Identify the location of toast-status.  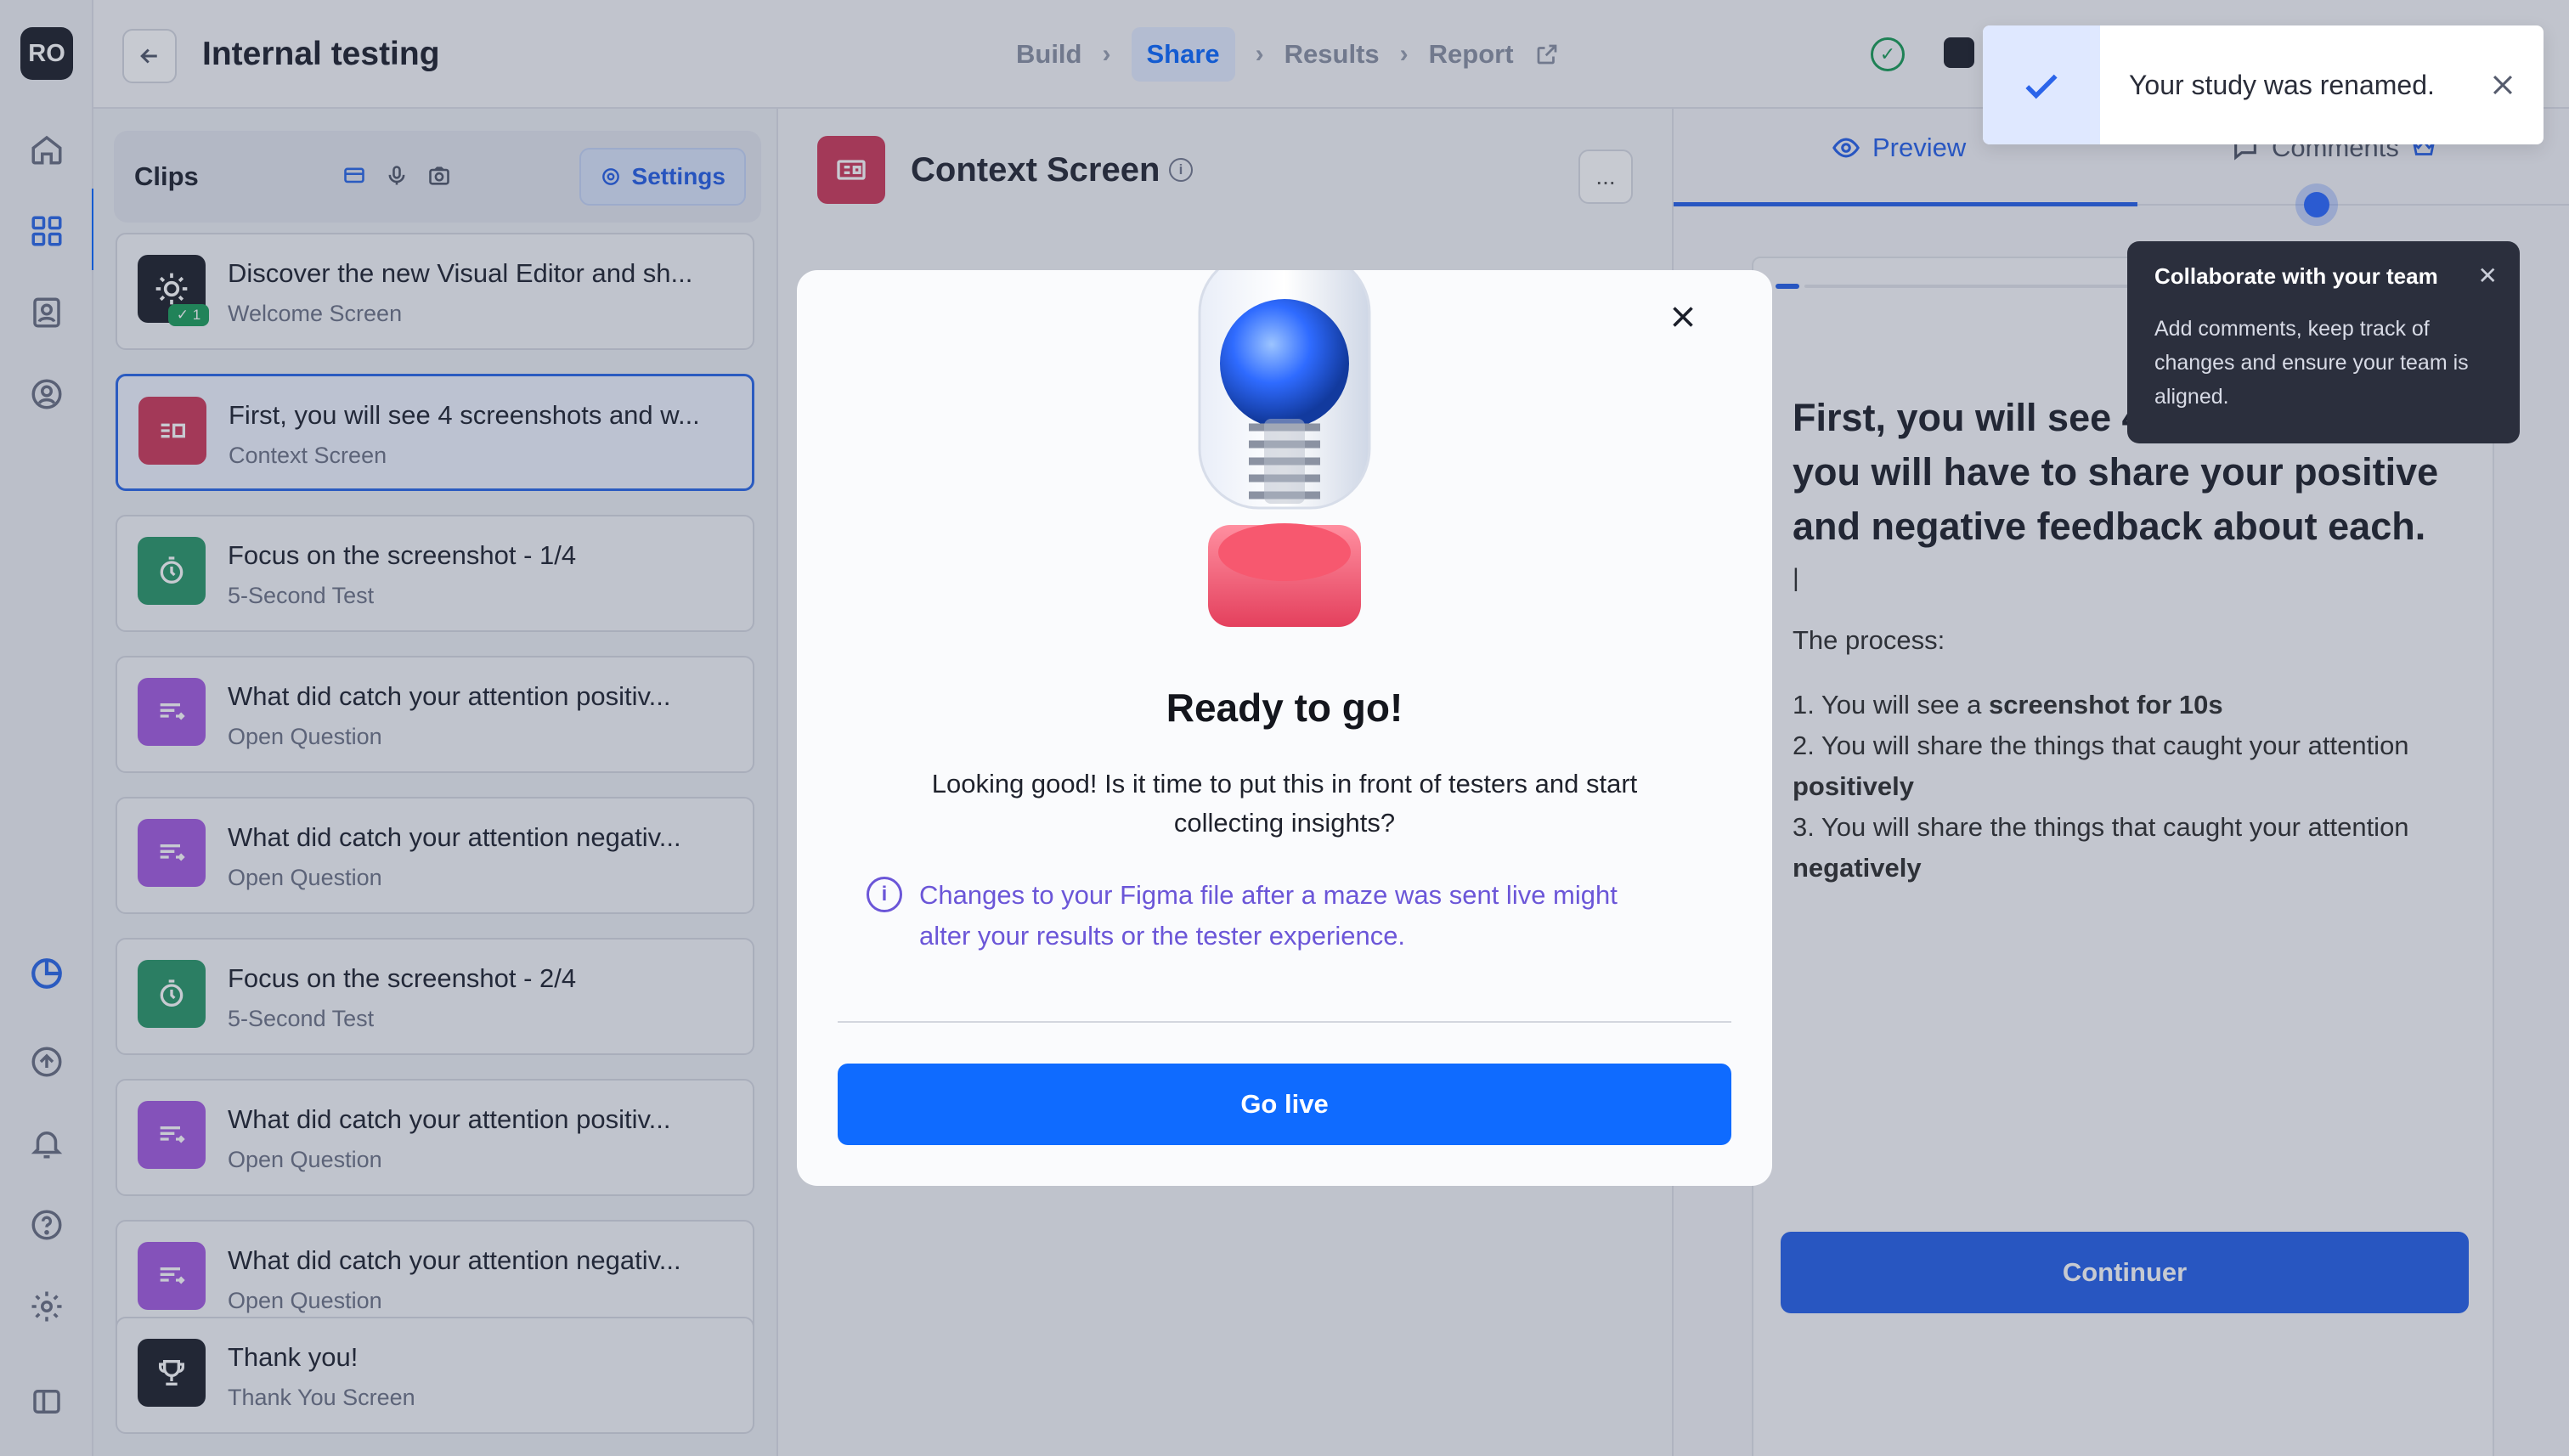
(2041, 85).